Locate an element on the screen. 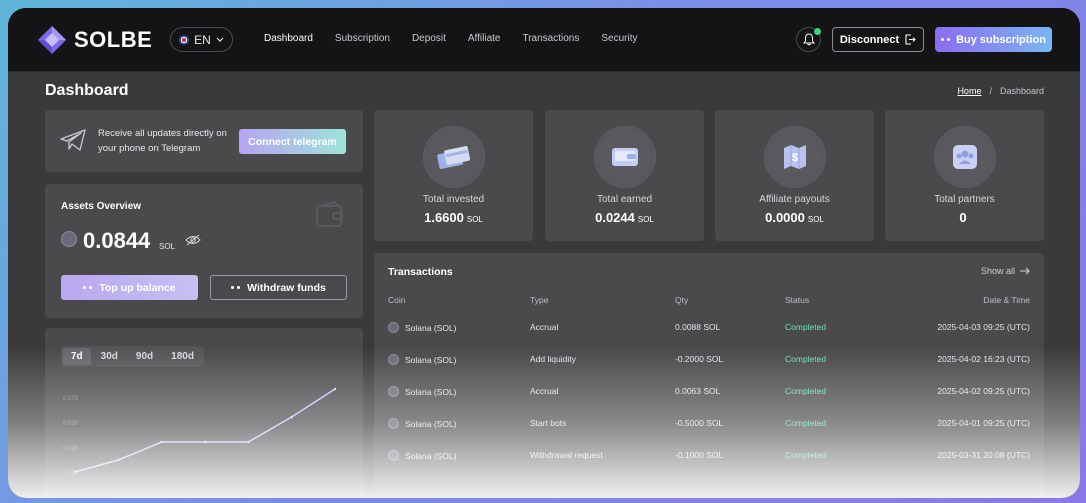 The image size is (1086, 503). brand-logo: SOLBE is located at coordinates (94, 40).